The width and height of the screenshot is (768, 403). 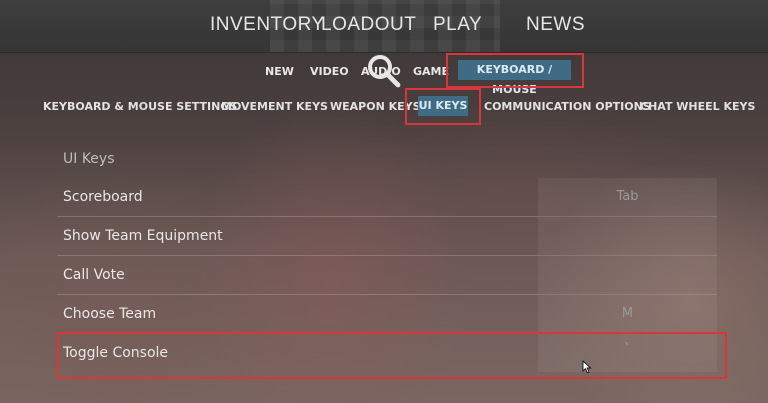 I want to click on subnav-video: VIDEO, so click(x=329, y=71).